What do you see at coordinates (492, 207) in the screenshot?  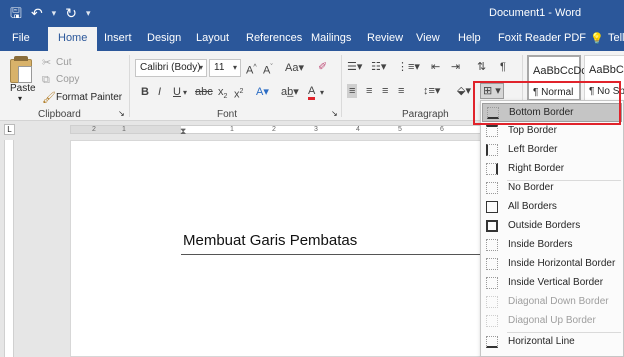 I see `all-borders-icon` at bounding box center [492, 207].